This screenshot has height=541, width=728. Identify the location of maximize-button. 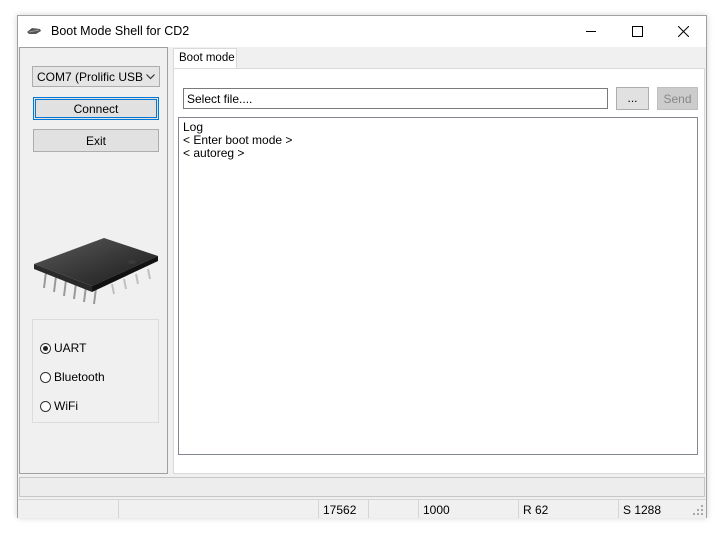
(637, 31).